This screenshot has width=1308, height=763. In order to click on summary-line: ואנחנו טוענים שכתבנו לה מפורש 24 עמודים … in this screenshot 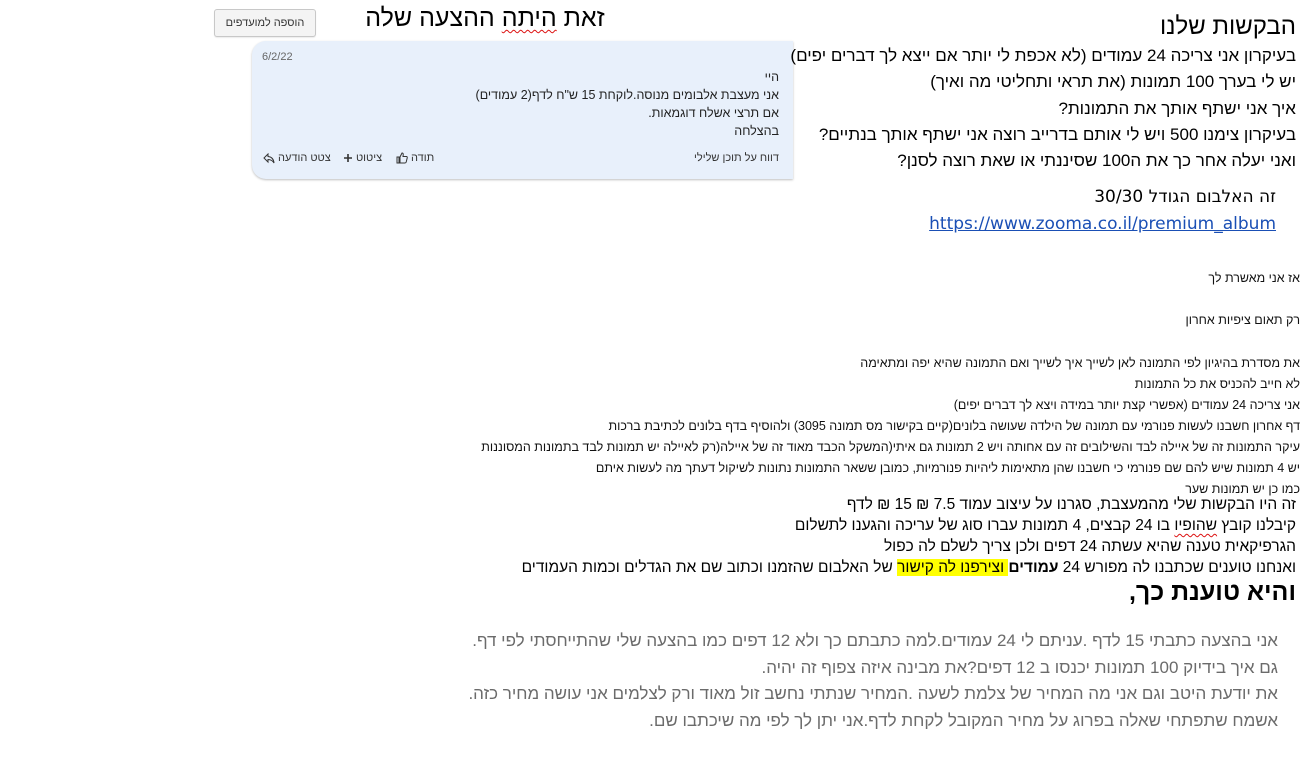, I will do `click(909, 567)`.